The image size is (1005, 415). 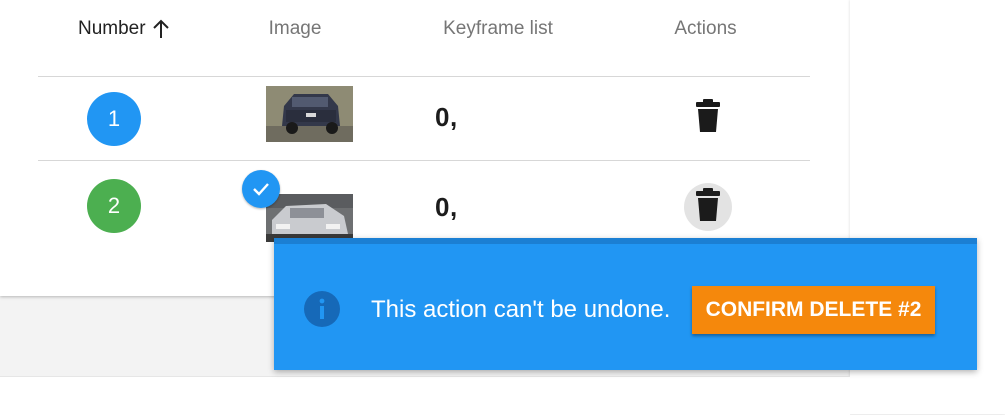 I want to click on snackbar-message: This action can't be undone., so click(x=521, y=309).